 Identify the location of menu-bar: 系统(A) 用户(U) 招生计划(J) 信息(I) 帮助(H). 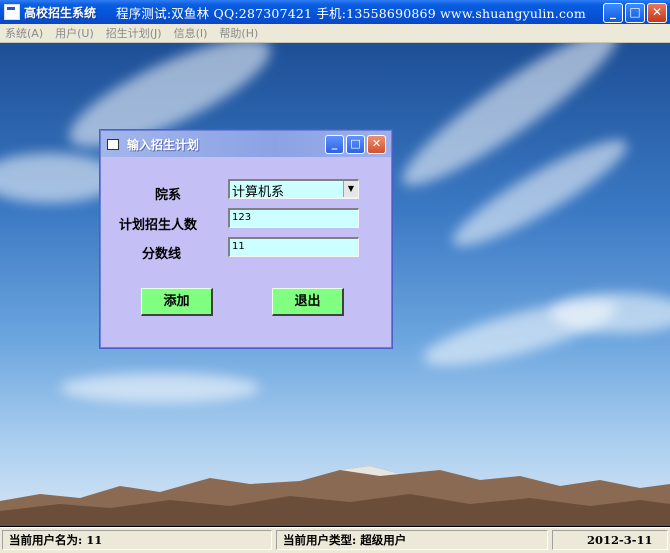
(335, 33).